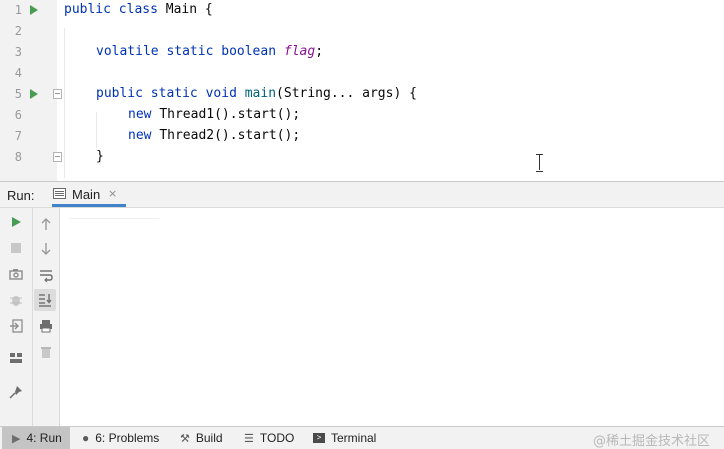 The height and width of the screenshot is (449, 724). I want to click on tool-button-run: ▶ 4: Run, so click(36, 438).